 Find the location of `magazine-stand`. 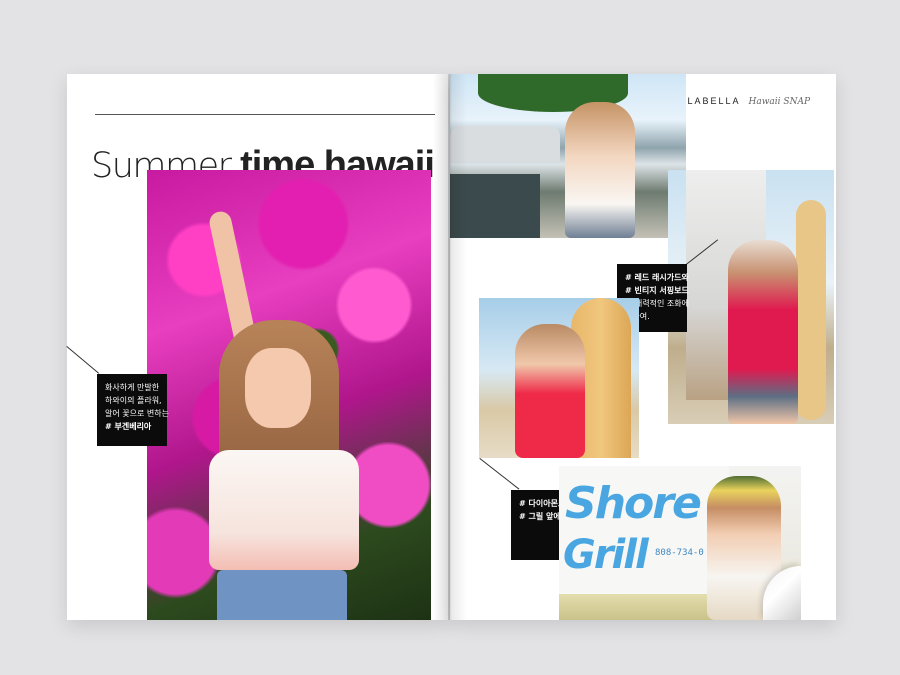

magazine-stand is located at coordinates (495, 206).